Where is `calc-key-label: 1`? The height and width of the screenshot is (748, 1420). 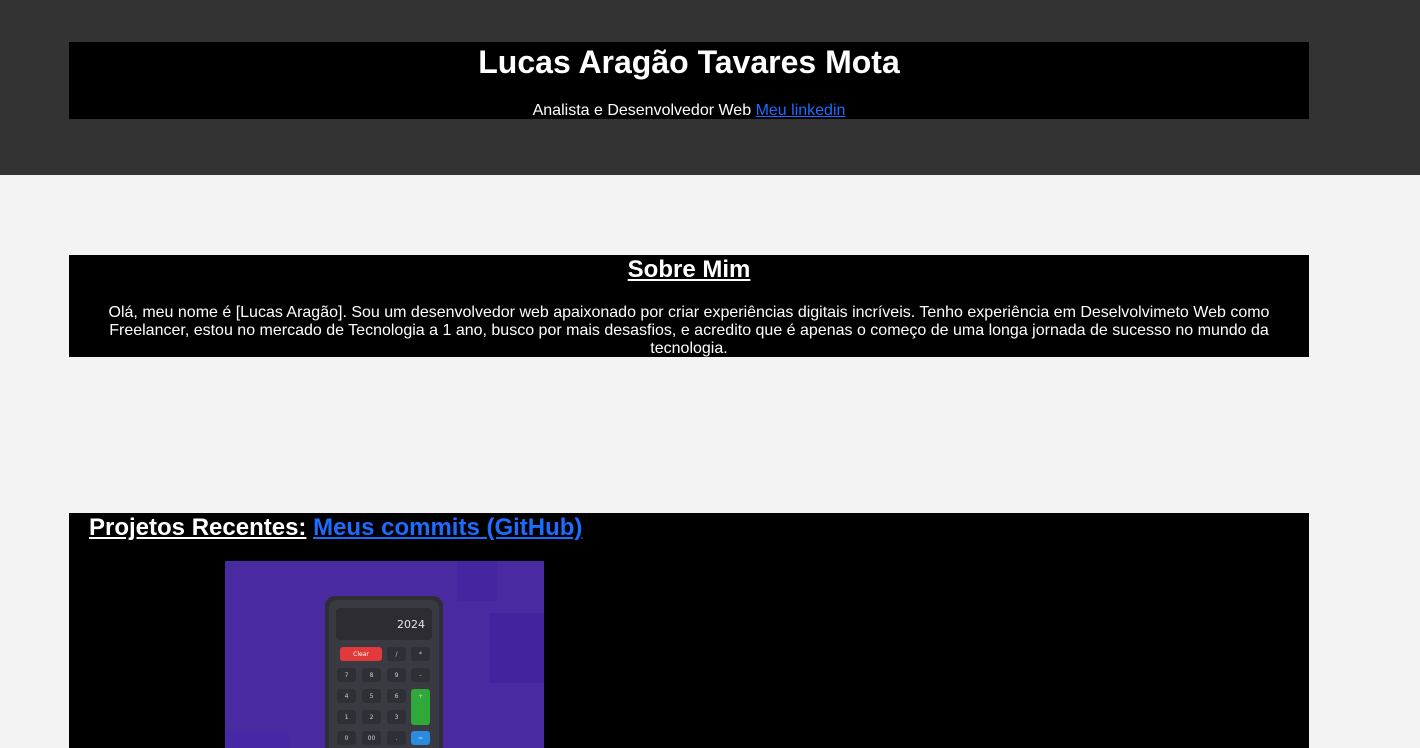
calc-key-label: 1 is located at coordinates (347, 717).